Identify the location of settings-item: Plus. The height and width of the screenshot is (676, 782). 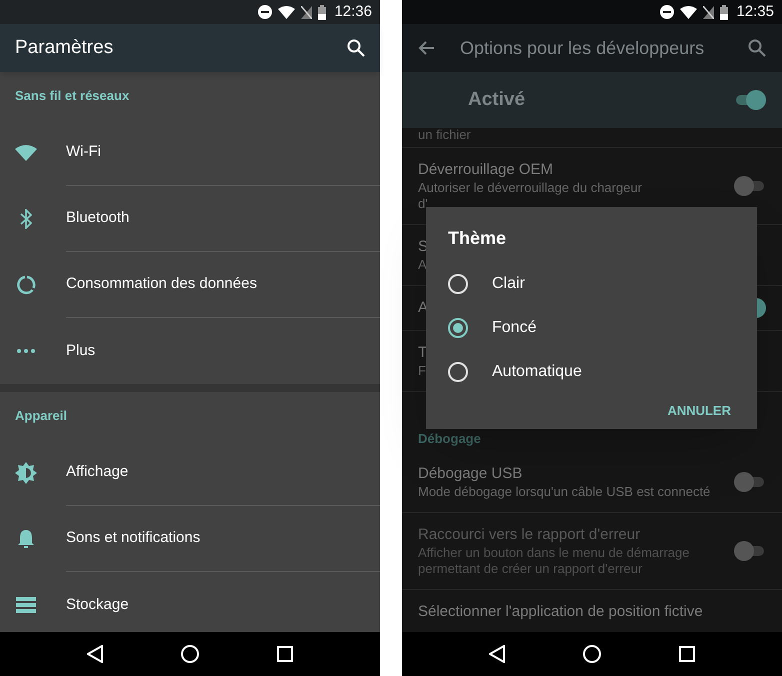
(190, 351).